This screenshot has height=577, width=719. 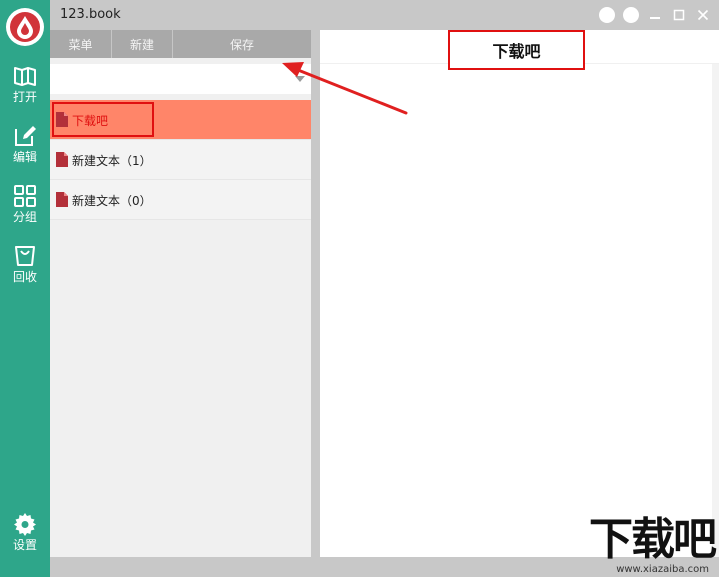 I want to click on window-controls: ? i, so click(x=655, y=15).